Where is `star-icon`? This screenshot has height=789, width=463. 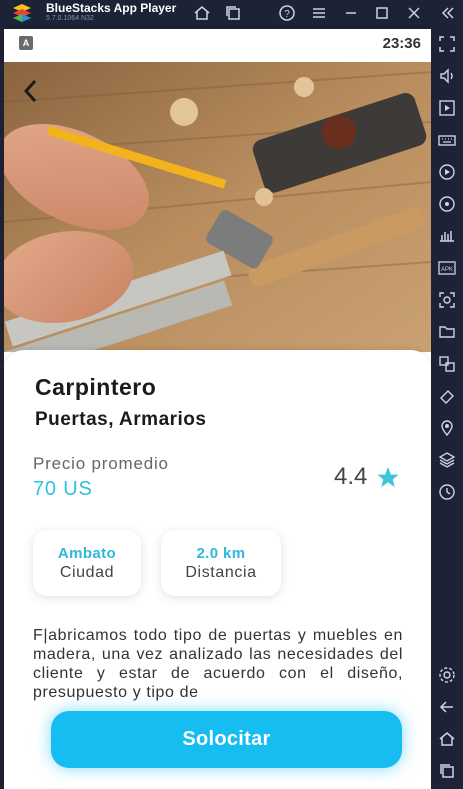
star-icon is located at coordinates (388, 477).